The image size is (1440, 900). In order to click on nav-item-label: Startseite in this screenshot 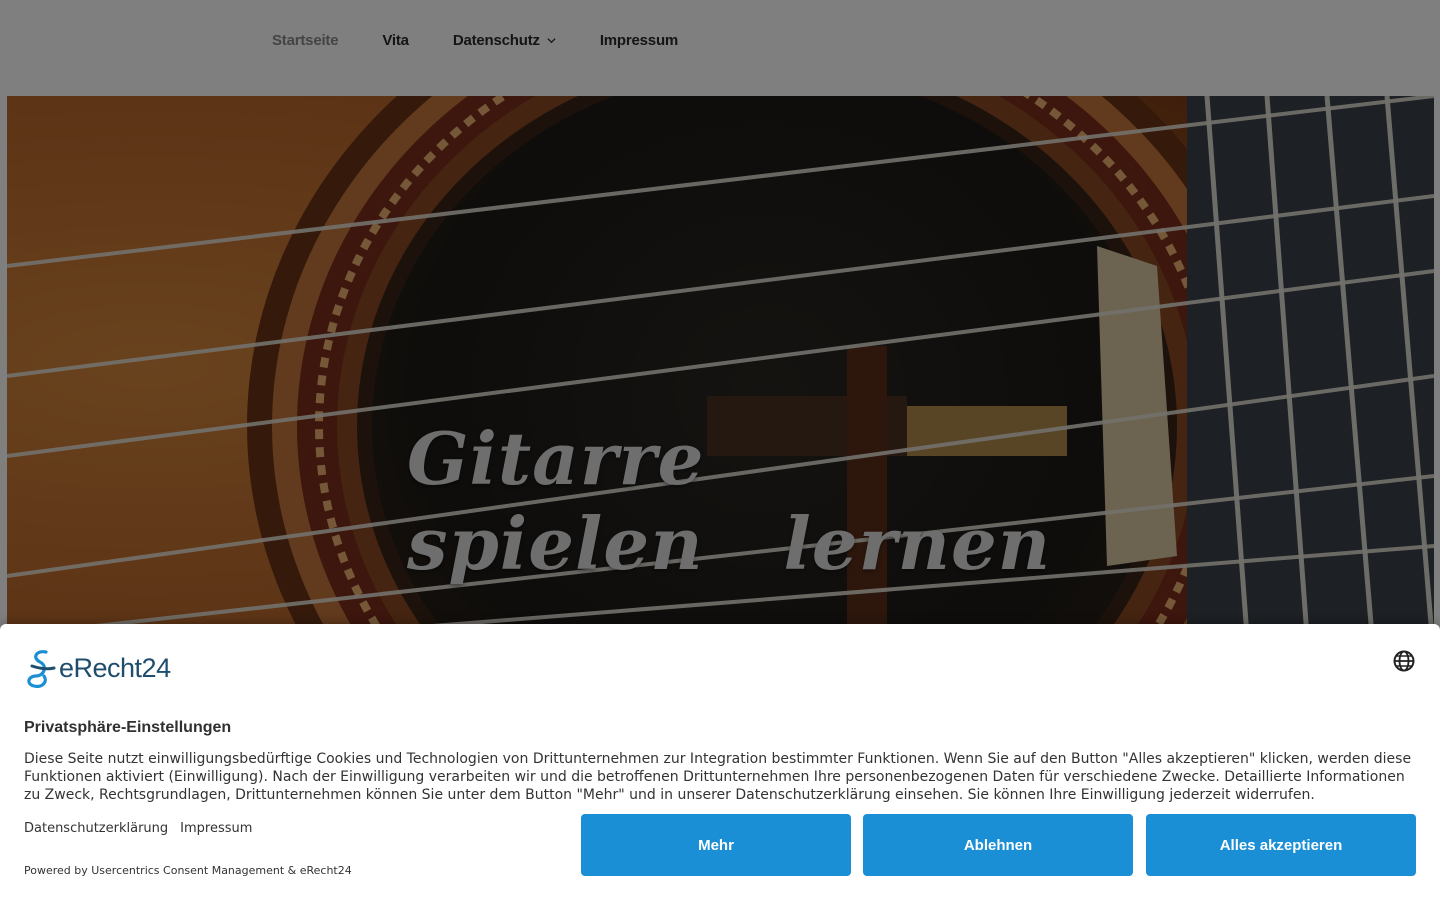, I will do `click(305, 40)`.